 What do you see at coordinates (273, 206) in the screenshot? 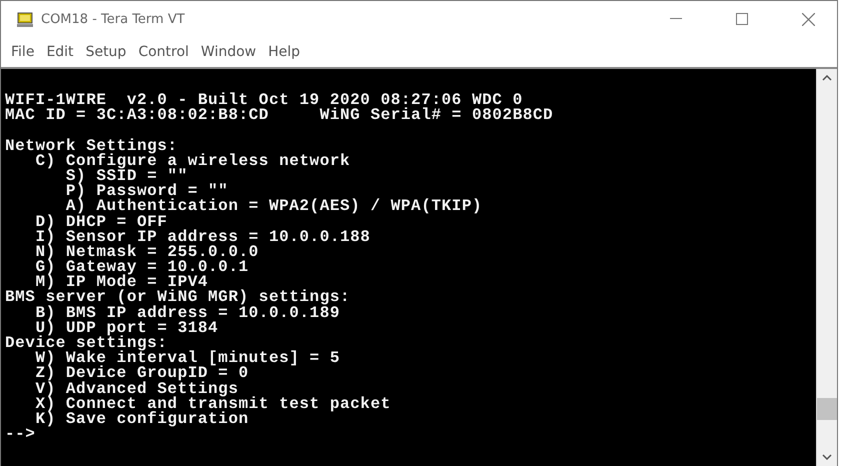
I see `terminal-line: A) Authentication = WPA2(AES) / WPA(TKIP)` at bounding box center [273, 206].